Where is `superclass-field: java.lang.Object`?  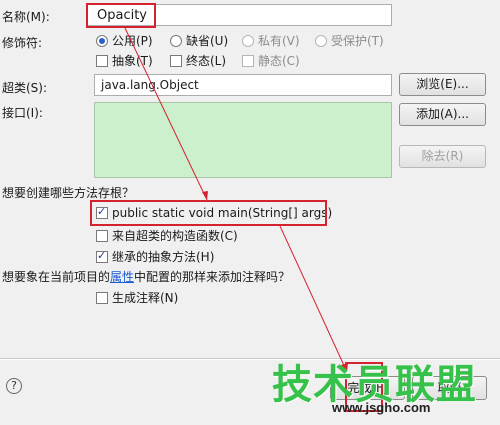 superclass-field: java.lang.Object is located at coordinates (243, 85).